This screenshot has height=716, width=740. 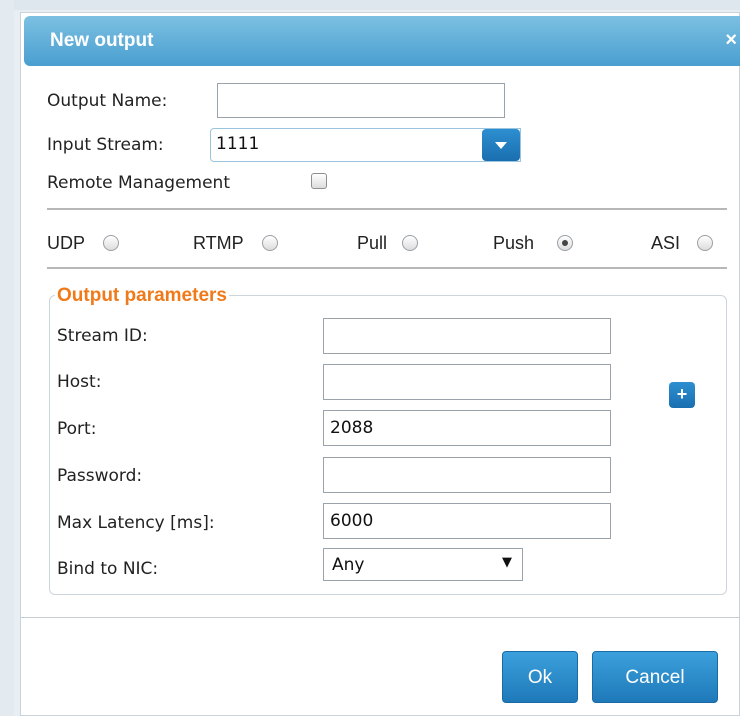 What do you see at coordinates (731, 40) in the screenshot?
I see `close-icon: ×` at bounding box center [731, 40].